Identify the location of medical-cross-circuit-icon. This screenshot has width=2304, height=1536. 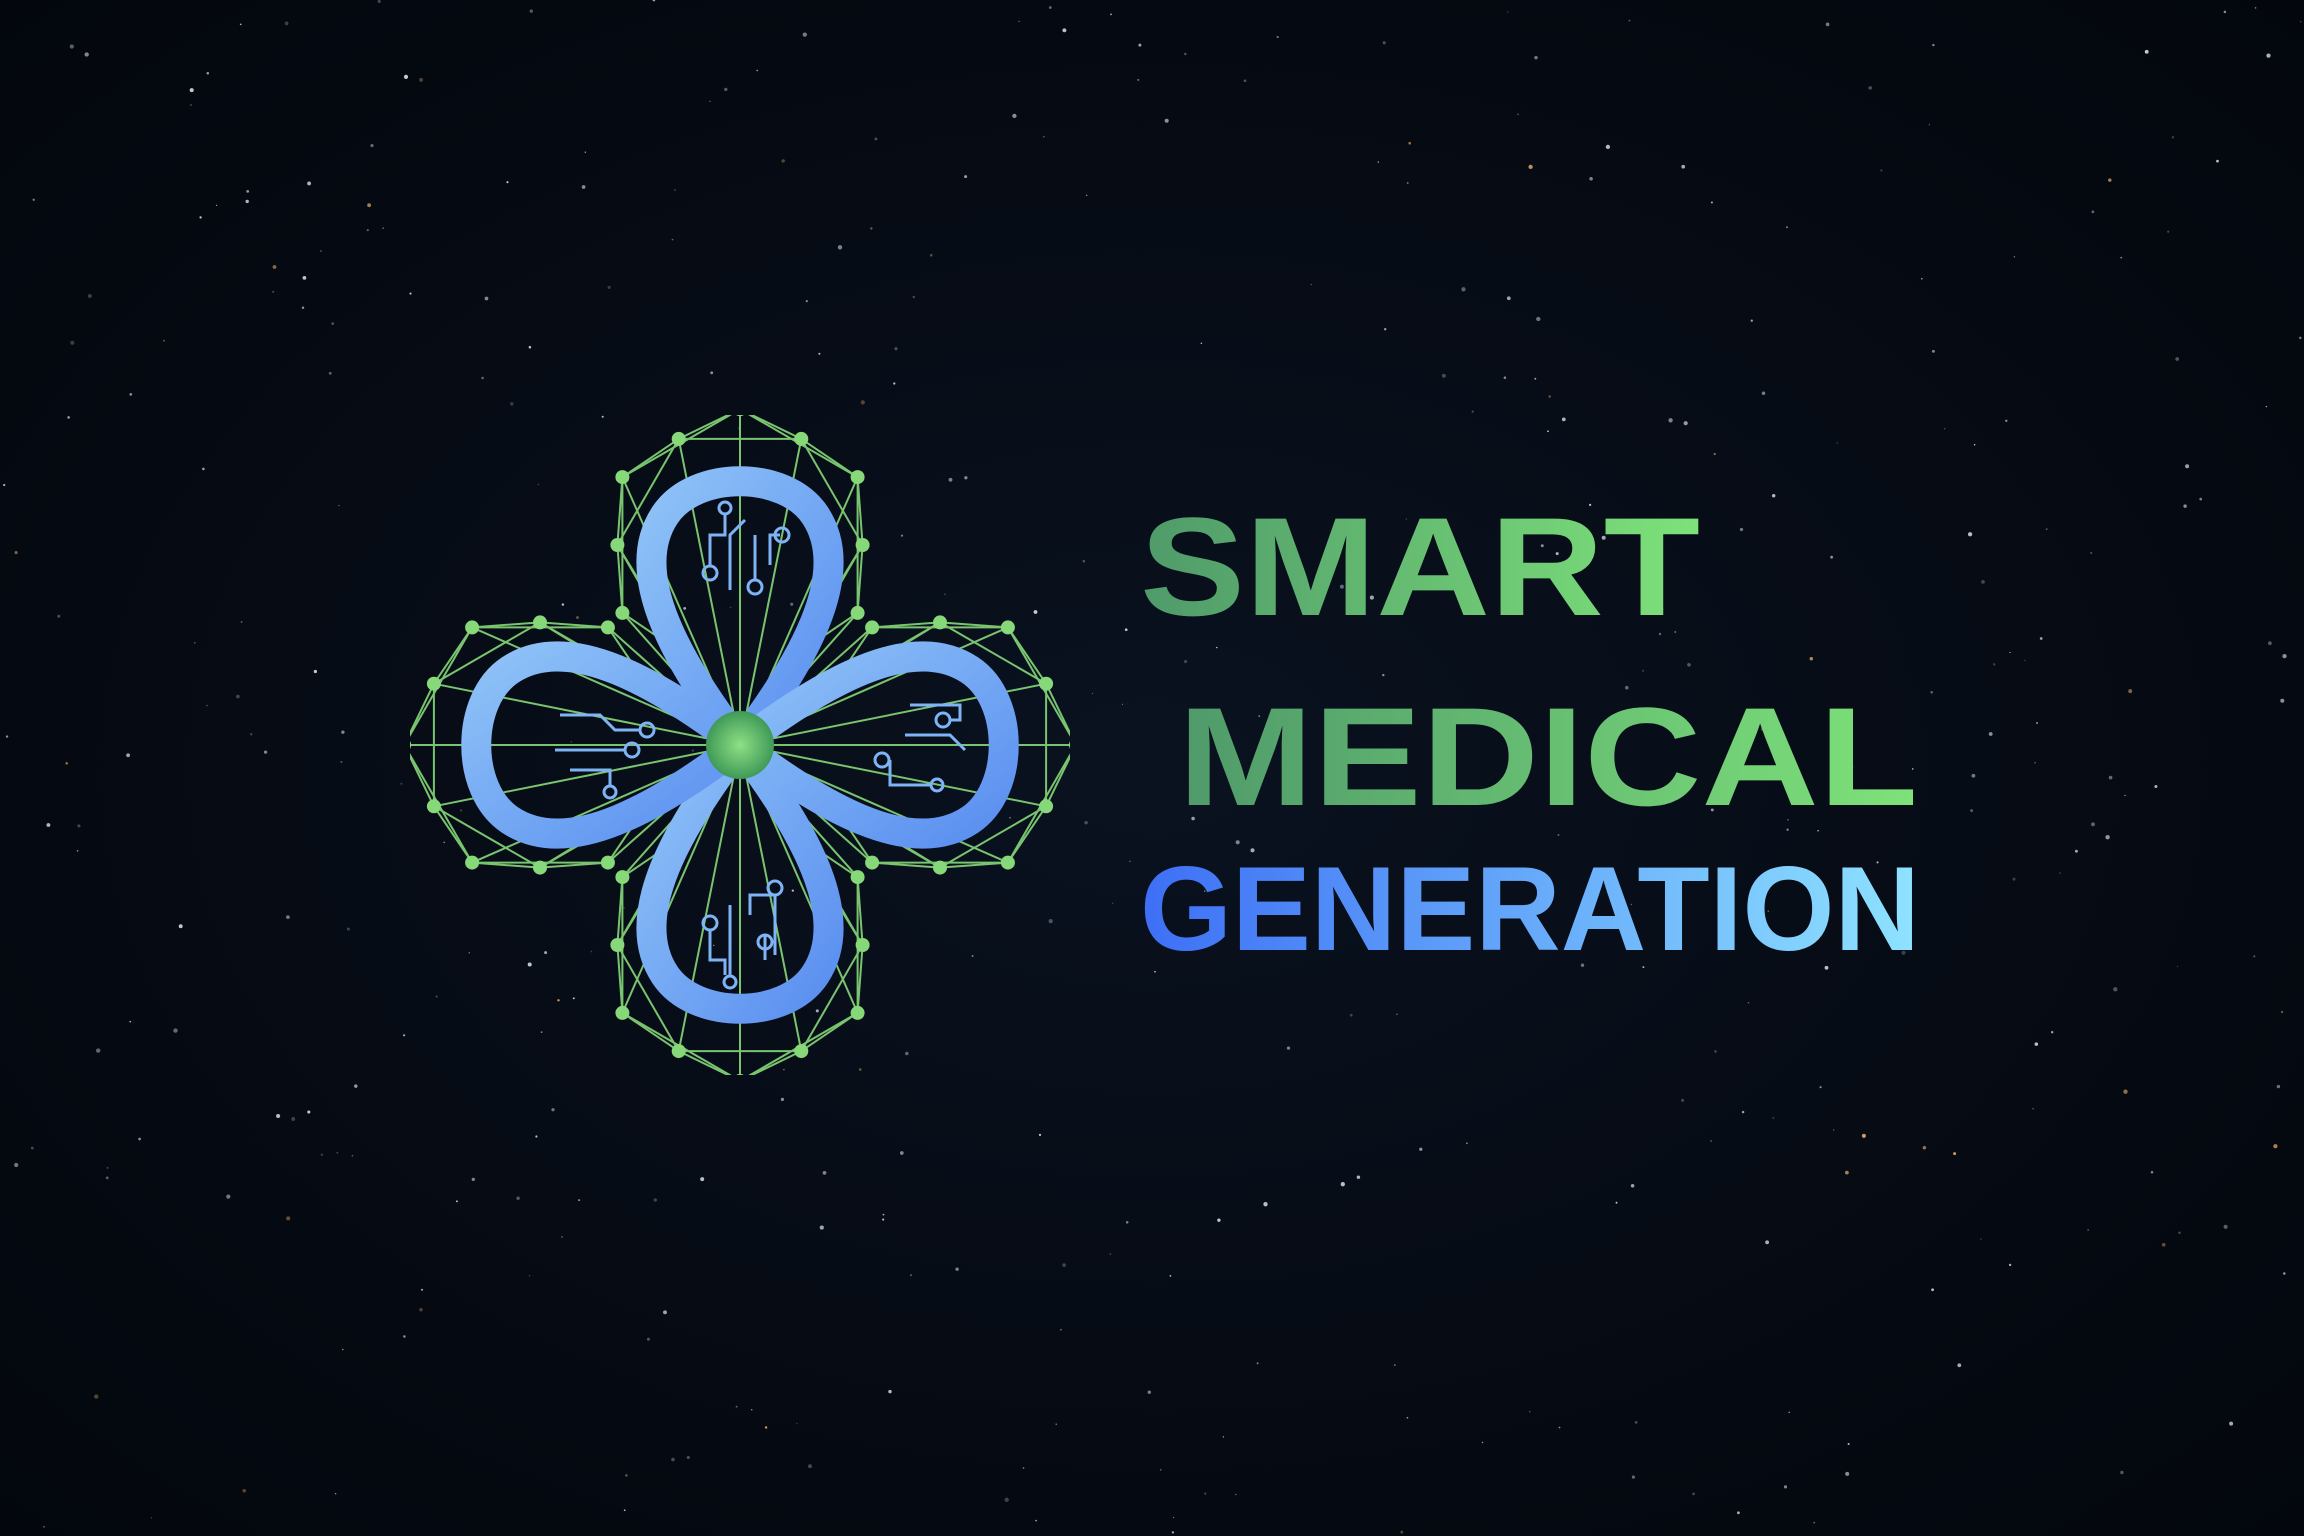
(740, 745).